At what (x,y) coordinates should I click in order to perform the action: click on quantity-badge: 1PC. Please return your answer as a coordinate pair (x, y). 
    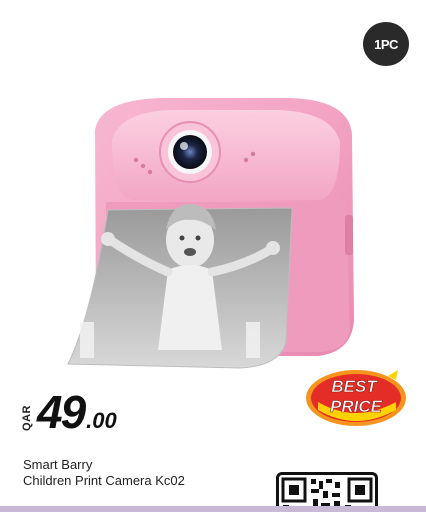
    Looking at the image, I should click on (386, 44).